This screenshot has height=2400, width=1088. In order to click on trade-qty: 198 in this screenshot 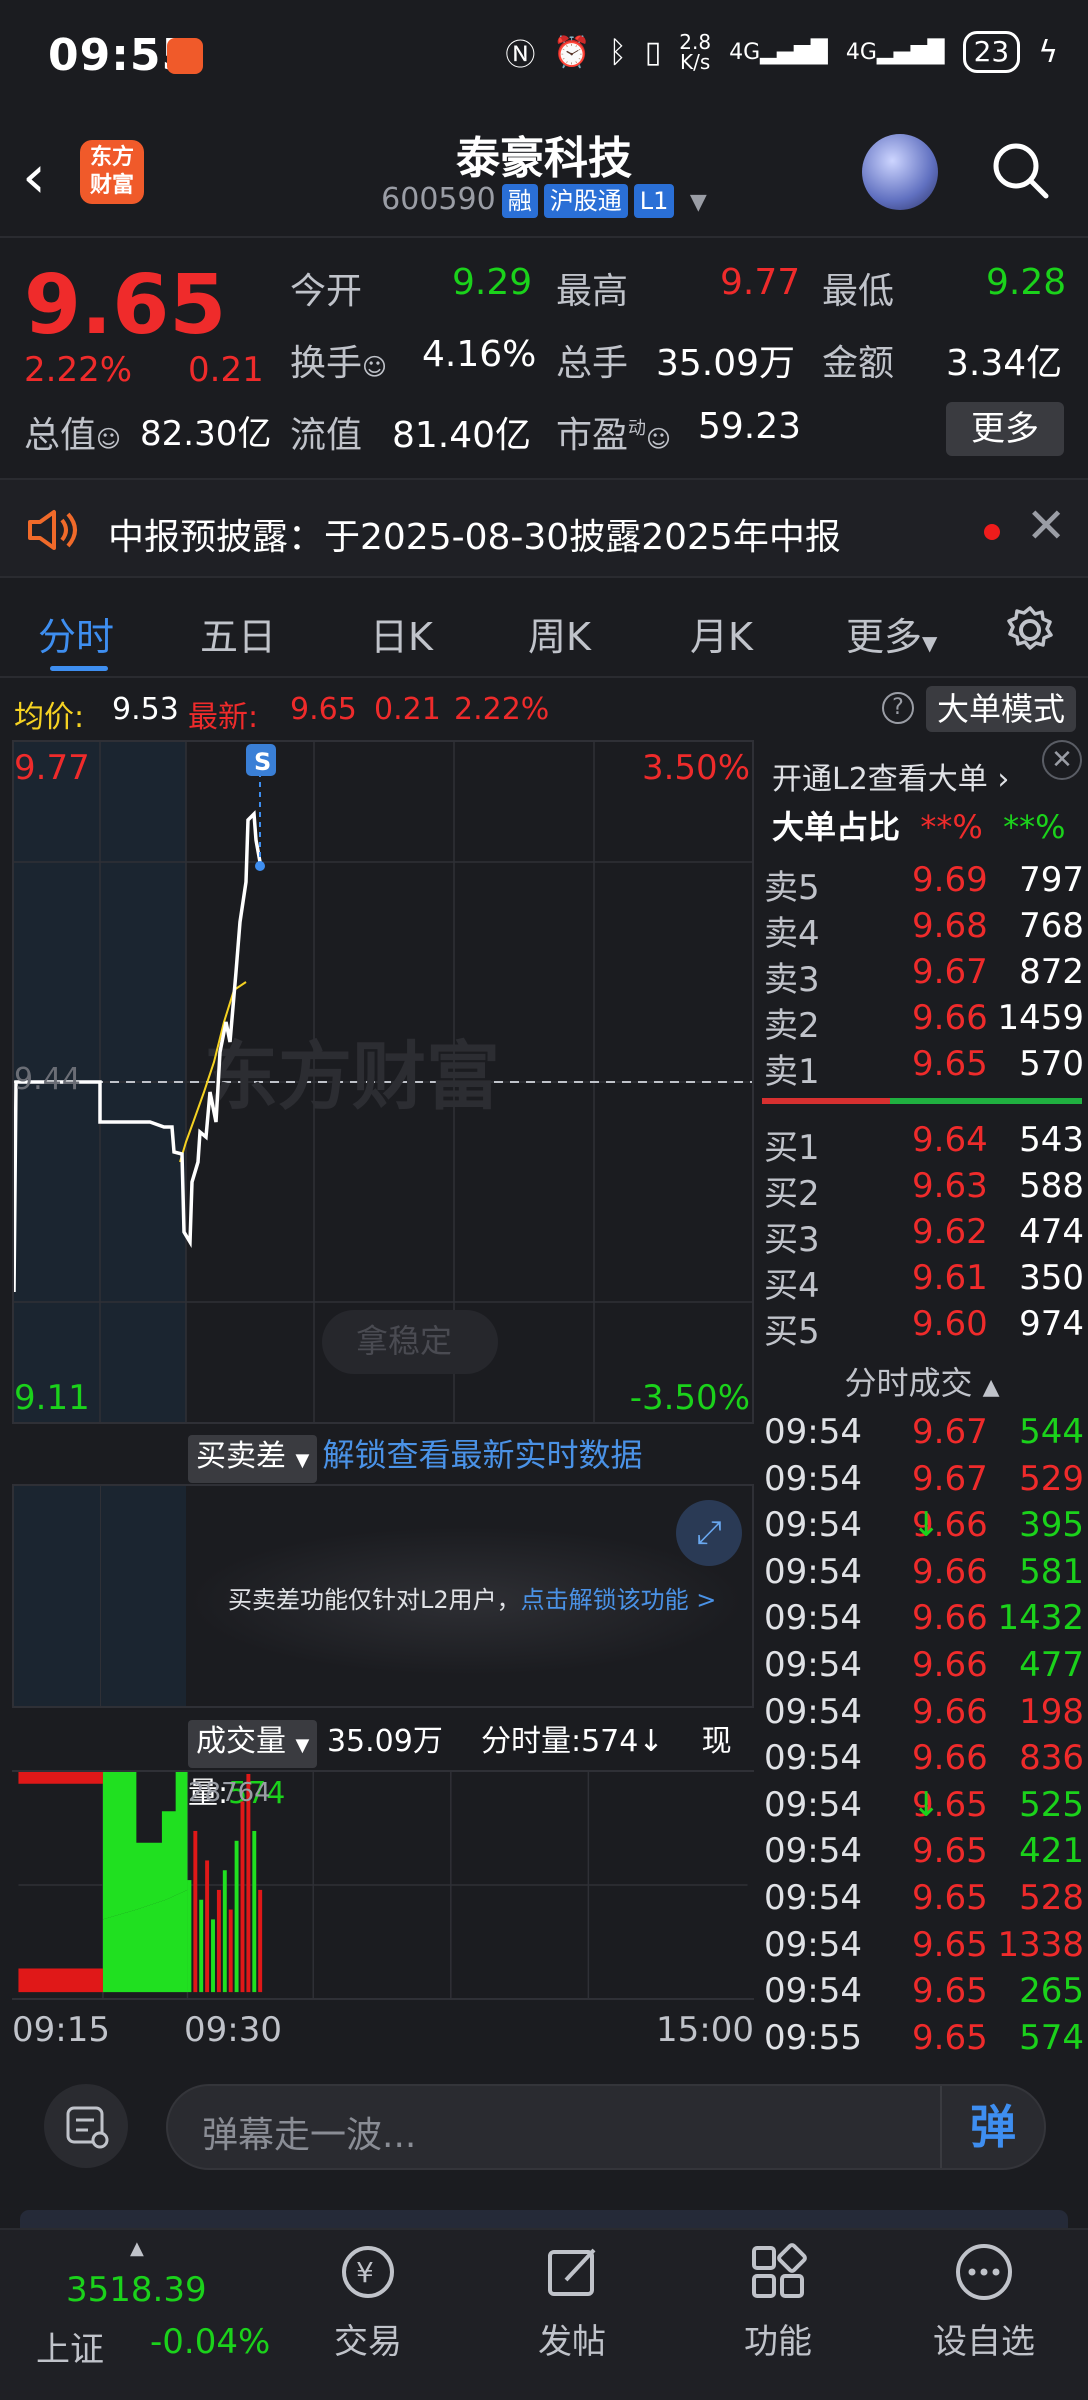, I will do `click(1051, 1711)`.